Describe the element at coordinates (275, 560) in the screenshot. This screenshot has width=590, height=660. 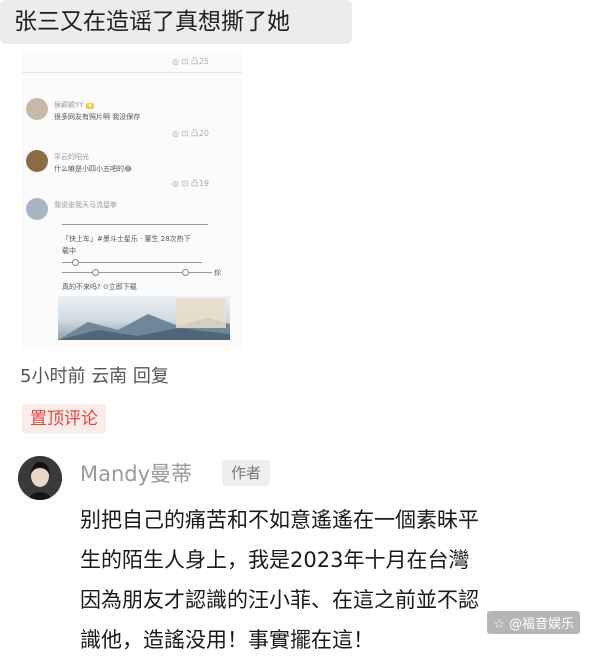
I see `comment-line: 生的陌生人身上，我是2023年十月在台灣` at that location.